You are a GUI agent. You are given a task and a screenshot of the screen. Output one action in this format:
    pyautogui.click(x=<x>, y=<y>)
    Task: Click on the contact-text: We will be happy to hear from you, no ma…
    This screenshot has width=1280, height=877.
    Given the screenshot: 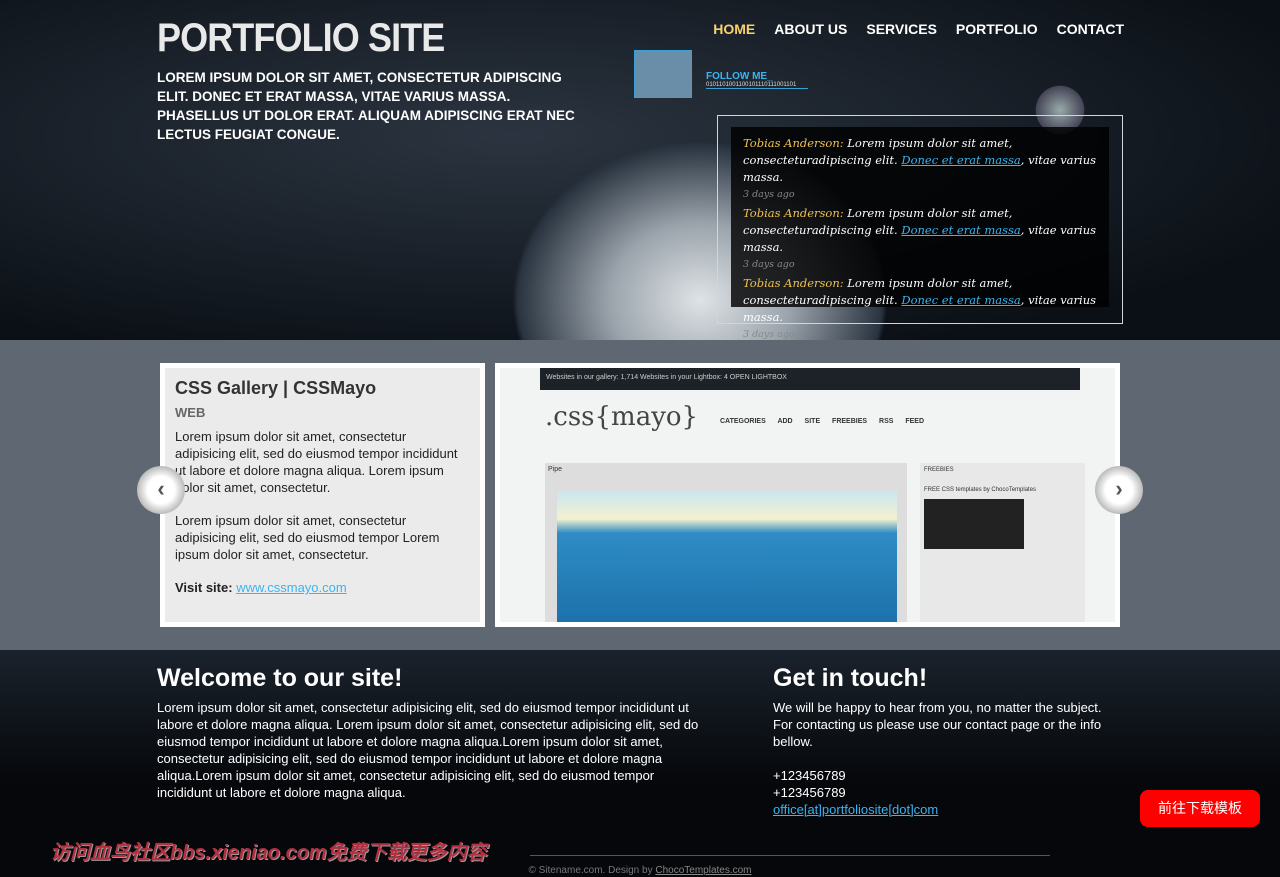 What is the action you would take?
    pyautogui.click(x=937, y=724)
    